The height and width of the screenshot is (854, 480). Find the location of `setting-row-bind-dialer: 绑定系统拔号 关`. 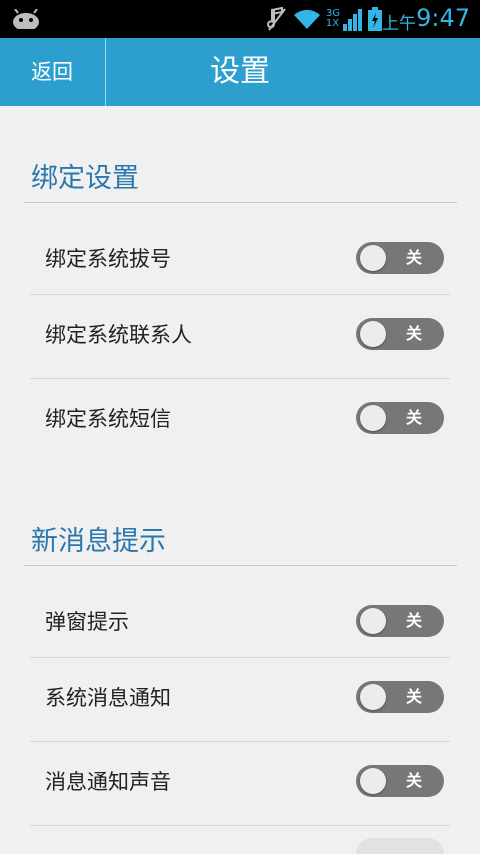

setting-row-bind-dialer: 绑定系统拔号 关 is located at coordinates (240, 258).